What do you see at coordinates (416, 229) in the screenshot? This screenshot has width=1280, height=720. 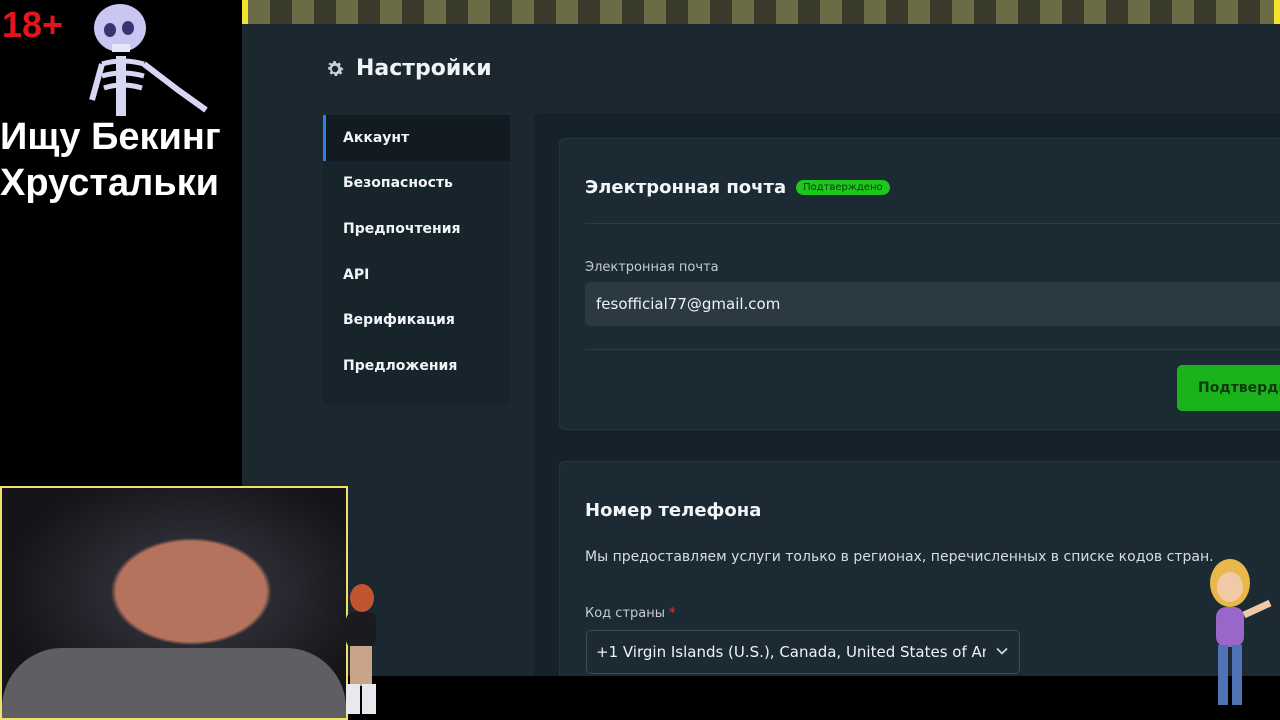 I see `sidebar-item-preferences: Предпочтения` at bounding box center [416, 229].